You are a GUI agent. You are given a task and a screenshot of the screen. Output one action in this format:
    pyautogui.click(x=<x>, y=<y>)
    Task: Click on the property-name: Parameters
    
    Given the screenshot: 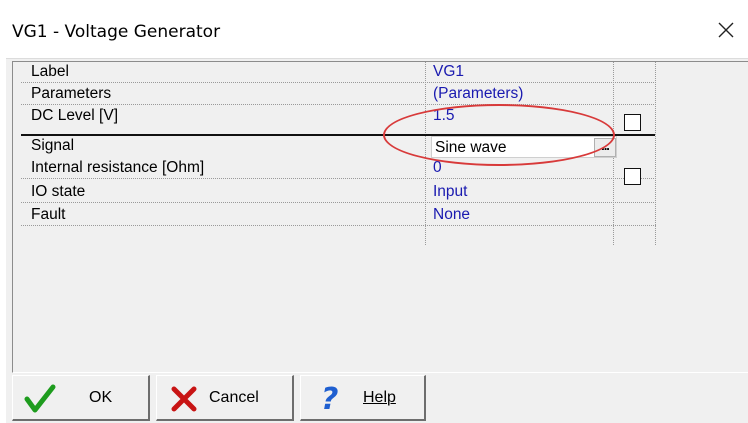 What is the action you would take?
    pyautogui.click(x=71, y=93)
    